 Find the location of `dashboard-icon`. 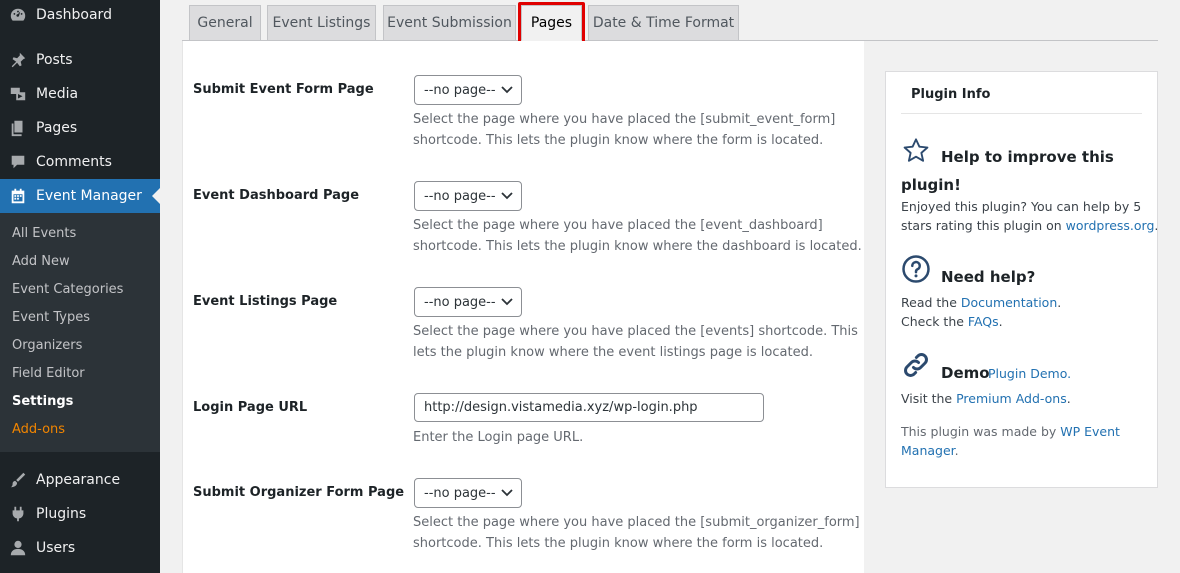

dashboard-icon is located at coordinates (18, 15).